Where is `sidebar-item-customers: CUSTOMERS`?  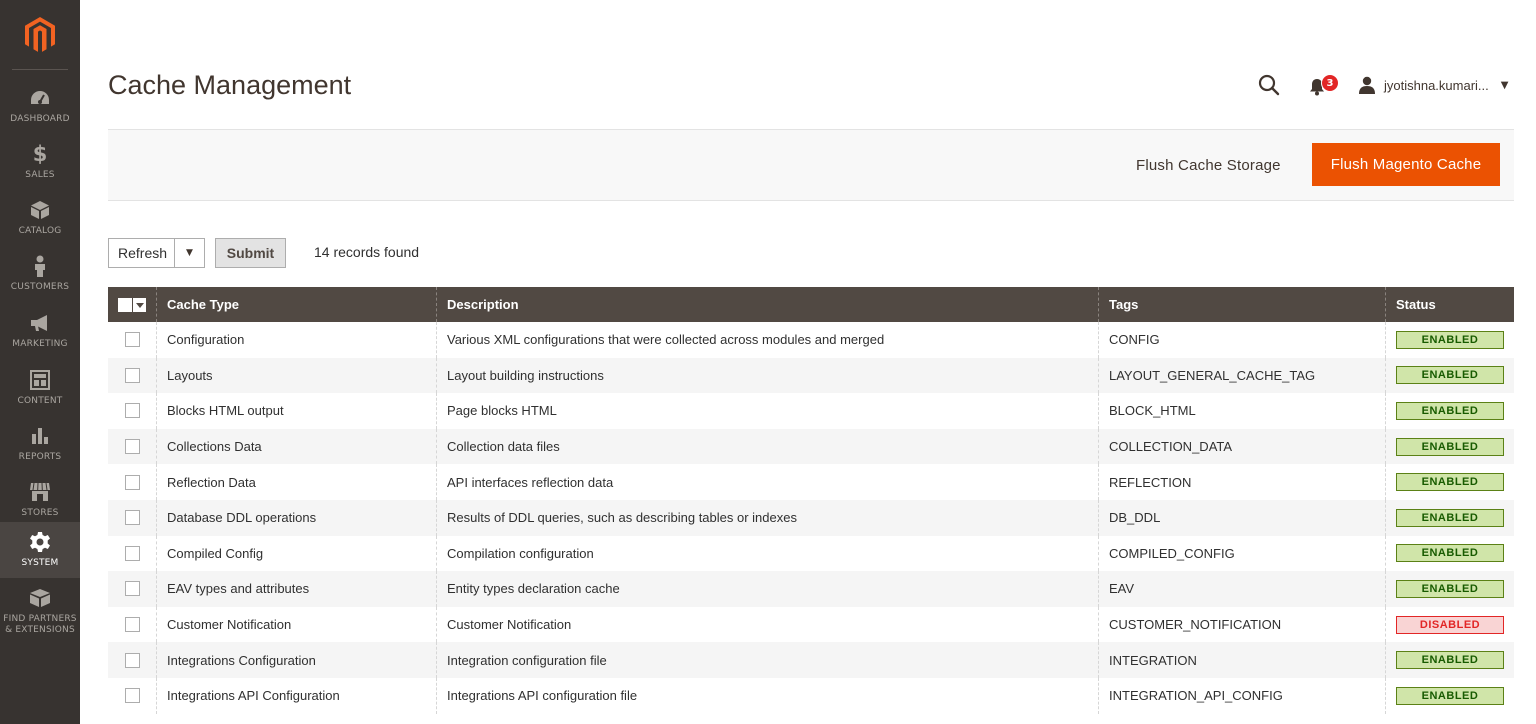
sidebar-item-customers: CUSTOMERS is located at coordinates (40, 274).